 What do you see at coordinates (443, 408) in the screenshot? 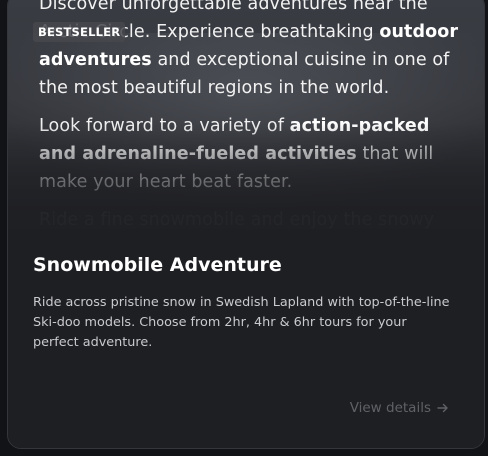
I see `arrow-right-icon` at bounding box center [443, 408].